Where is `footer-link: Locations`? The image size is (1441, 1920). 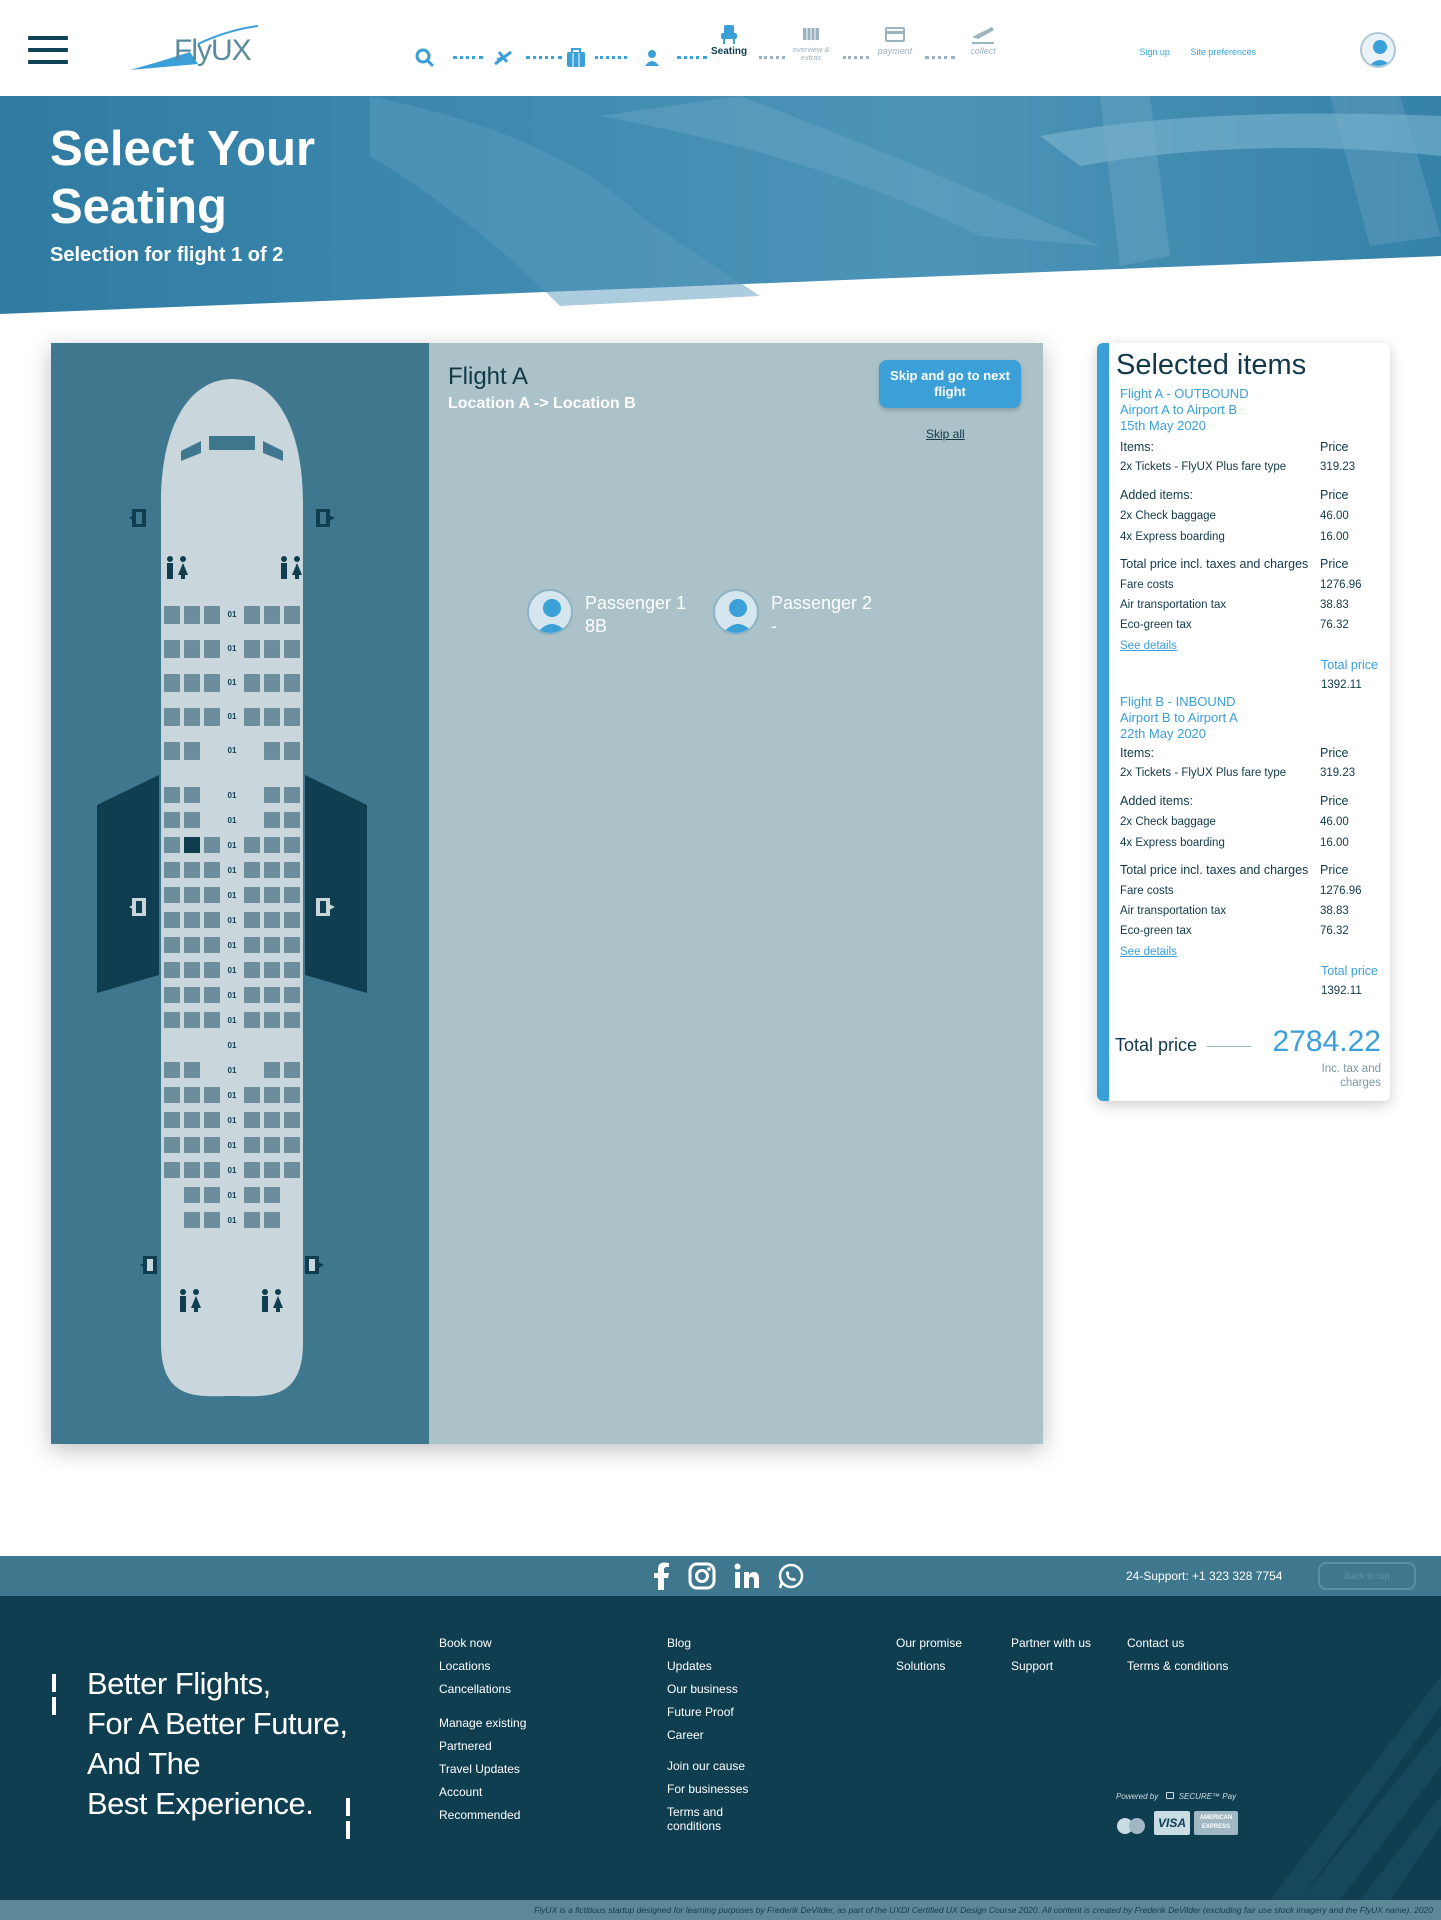
footer-link: Locations is located at coordinates (464, 1666).